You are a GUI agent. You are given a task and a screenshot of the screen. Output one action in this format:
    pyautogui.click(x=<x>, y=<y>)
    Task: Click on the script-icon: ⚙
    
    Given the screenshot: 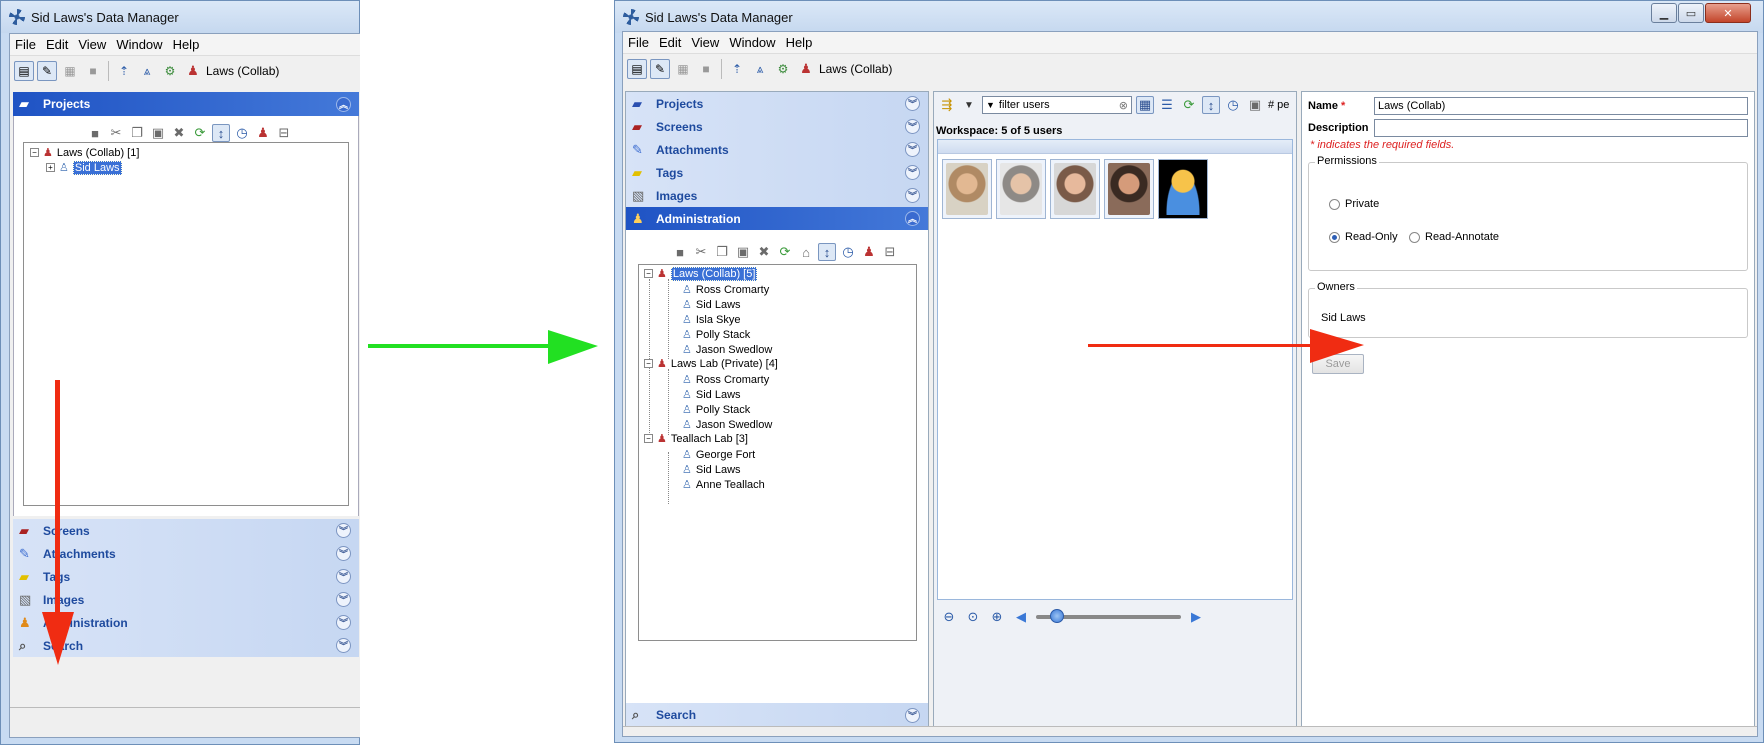 What is the action you would take?
    pyautogui.click(x=170, y=71)
    